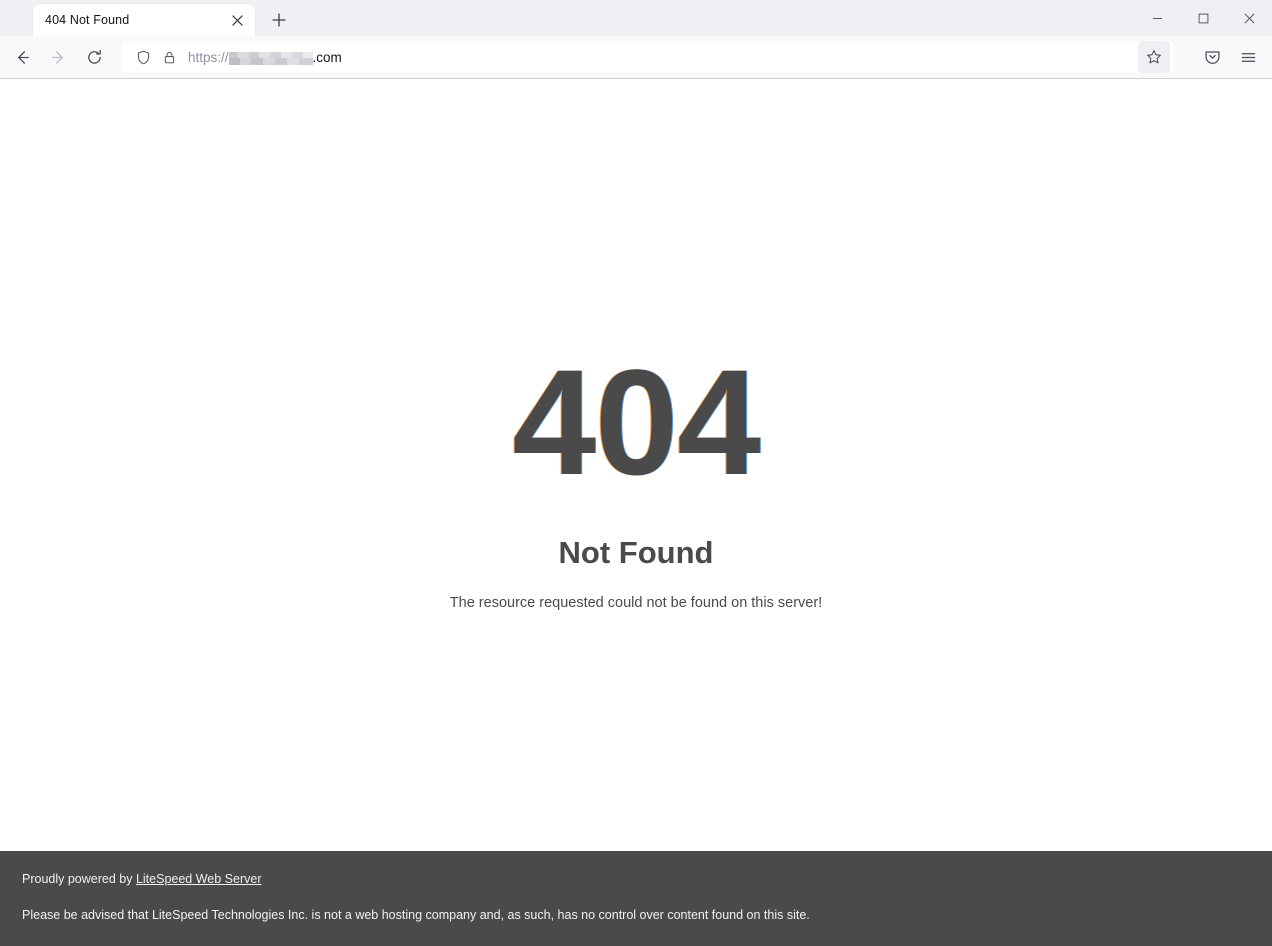 This screenshot has height=946, width=1272. Describe the element at coordinates (144, 20) in the screenshot. I see `tab-404-not-found: 404 Not Found` at that location.